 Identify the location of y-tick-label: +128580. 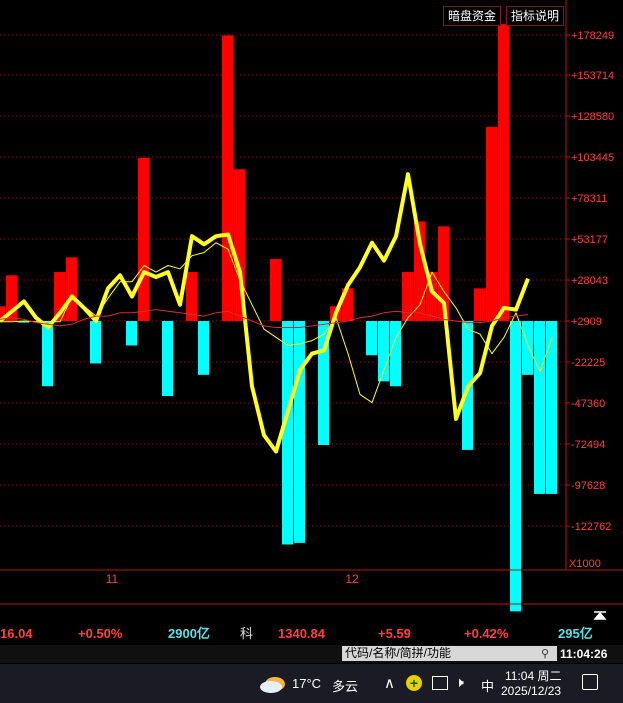
(592, 117).